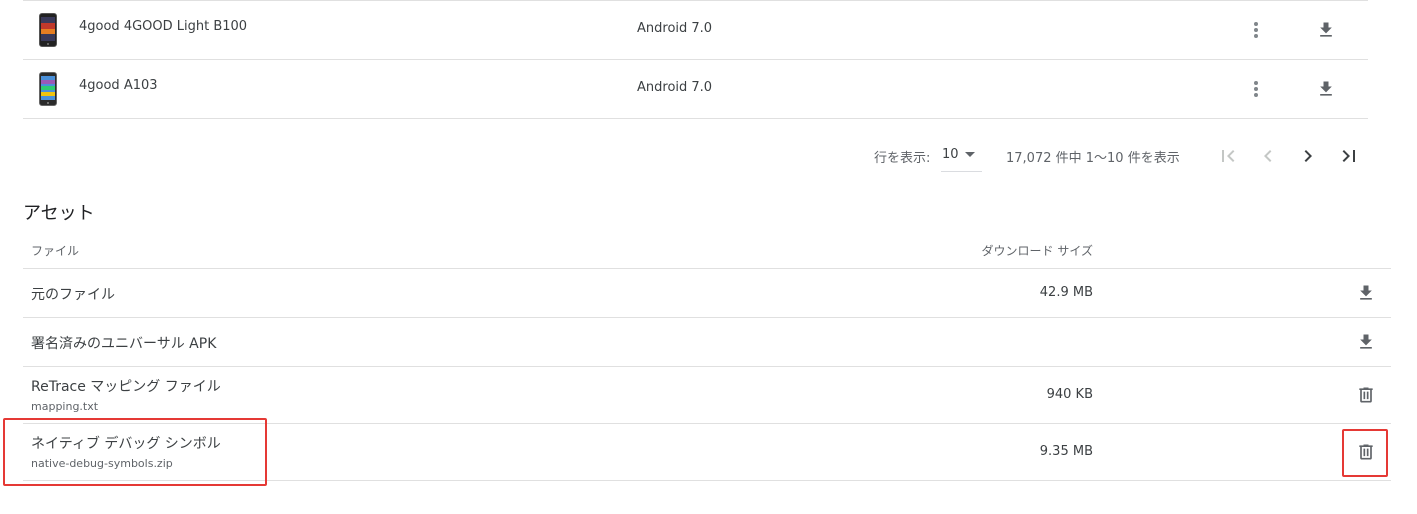  Describe the element at coordinates (1066, 292) in the screenshot. I see `asset-size: 42.9 MB` at that location.